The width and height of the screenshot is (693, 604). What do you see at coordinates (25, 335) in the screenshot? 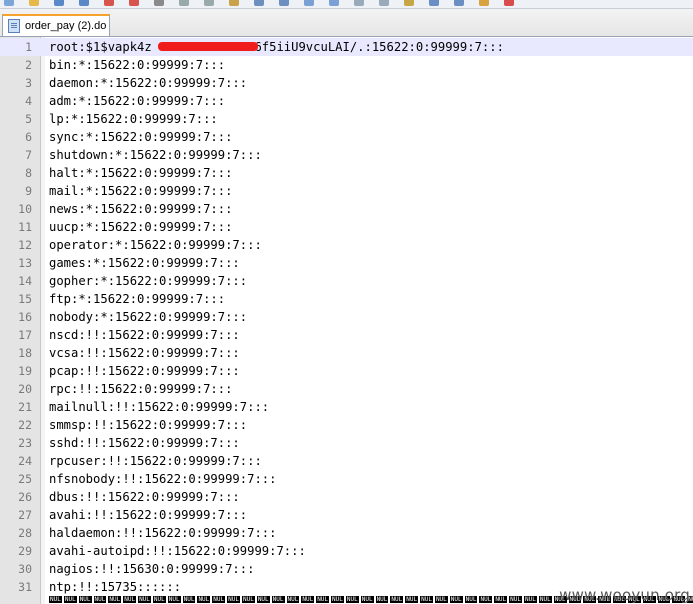
I see `line-number: 17` at bounding box center [25, 335].